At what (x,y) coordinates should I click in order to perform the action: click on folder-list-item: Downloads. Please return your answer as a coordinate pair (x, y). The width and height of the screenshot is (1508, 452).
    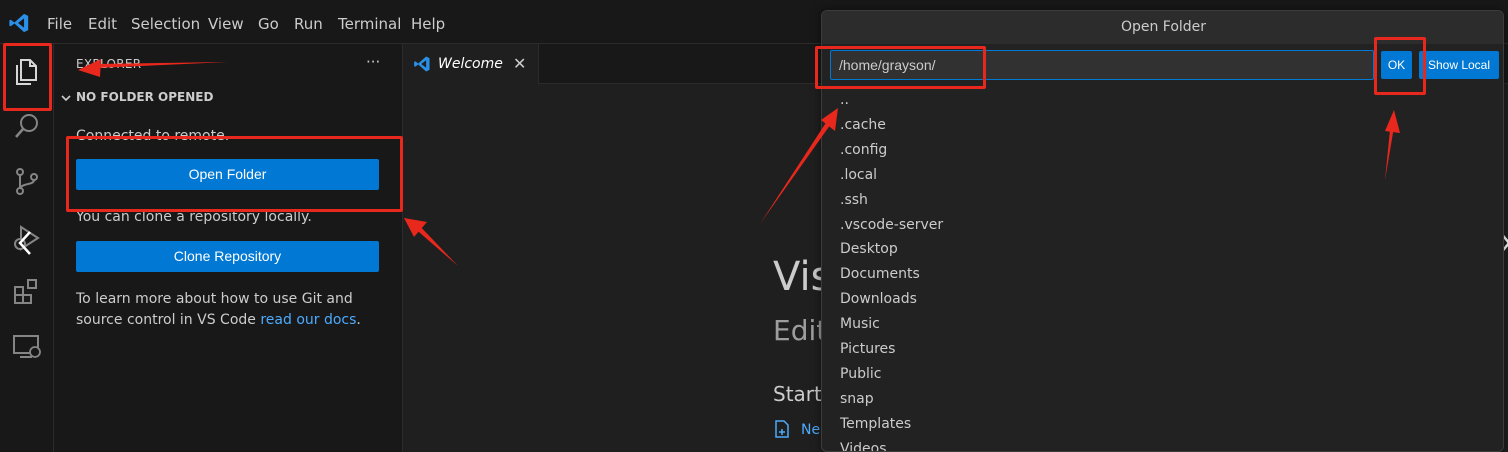
    Looking at the image, I should click on (878, 299).